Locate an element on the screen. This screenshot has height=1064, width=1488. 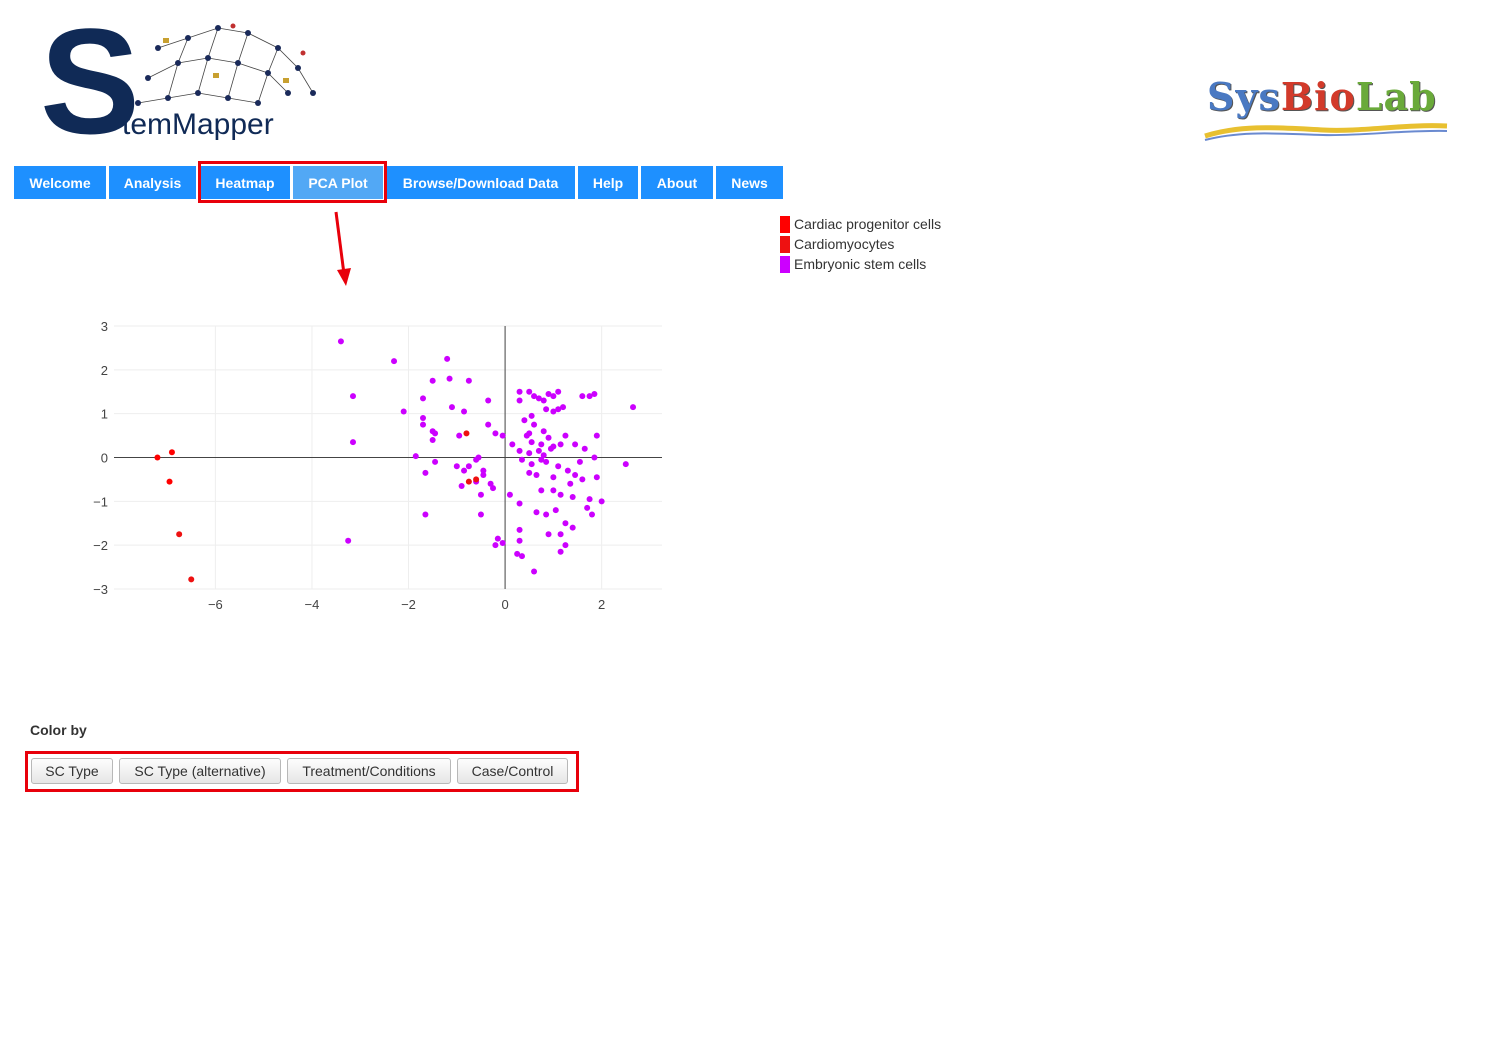
color-by-sc-type-alt-button: SC Type (alternative) is located at coordinates (200, 771).